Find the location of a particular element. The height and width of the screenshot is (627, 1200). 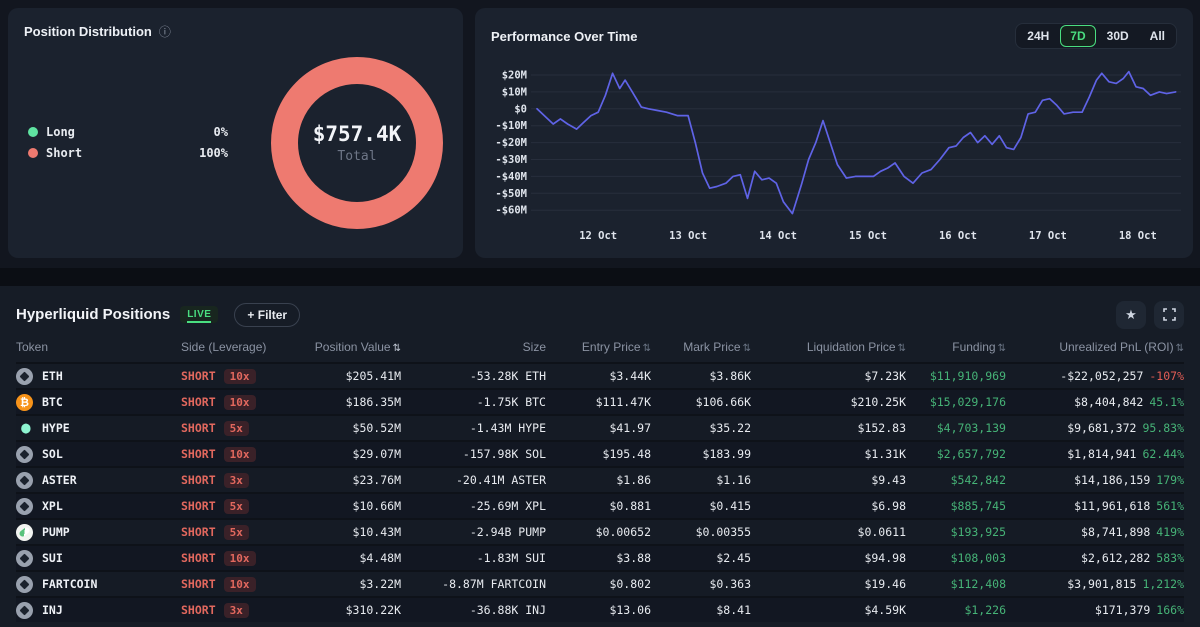

star-icon: ★ is located at coordinates (1131, 314).